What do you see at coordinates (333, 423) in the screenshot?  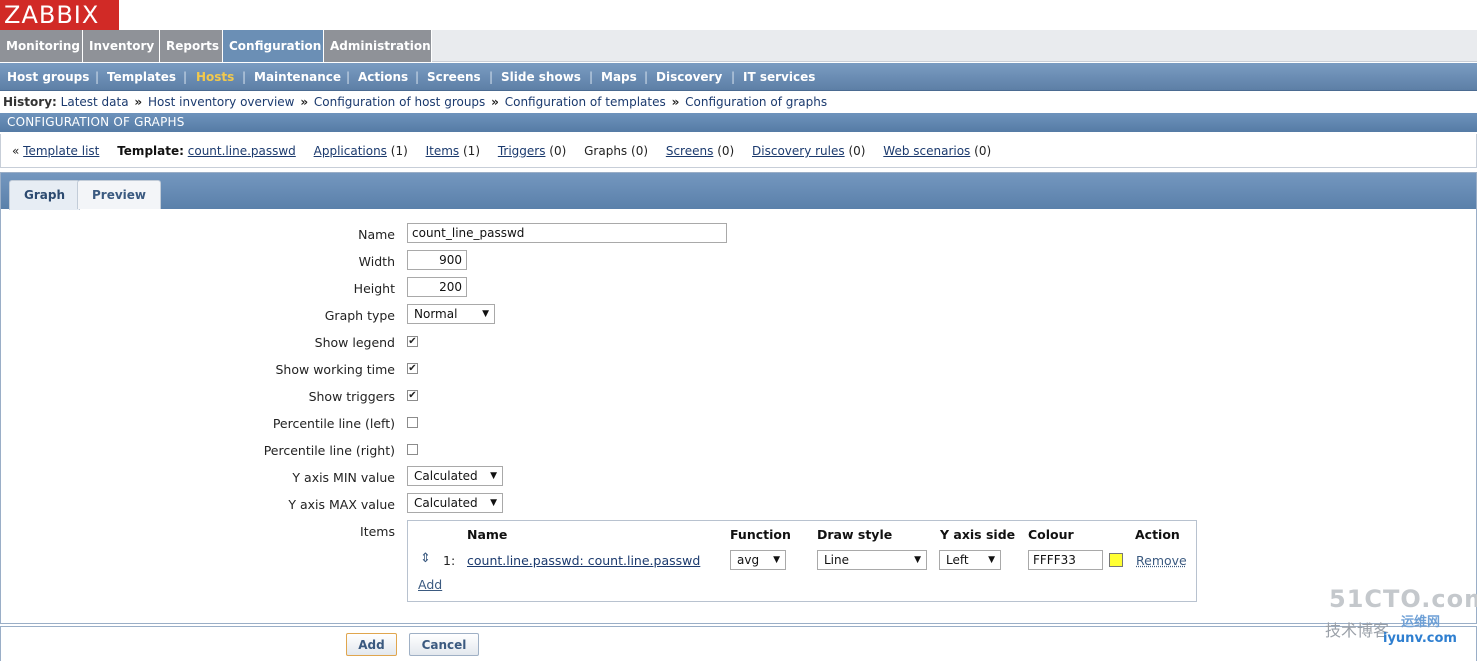 I see `percentile-left-label: Percentile line (left)` at bounding box center [333, 423].